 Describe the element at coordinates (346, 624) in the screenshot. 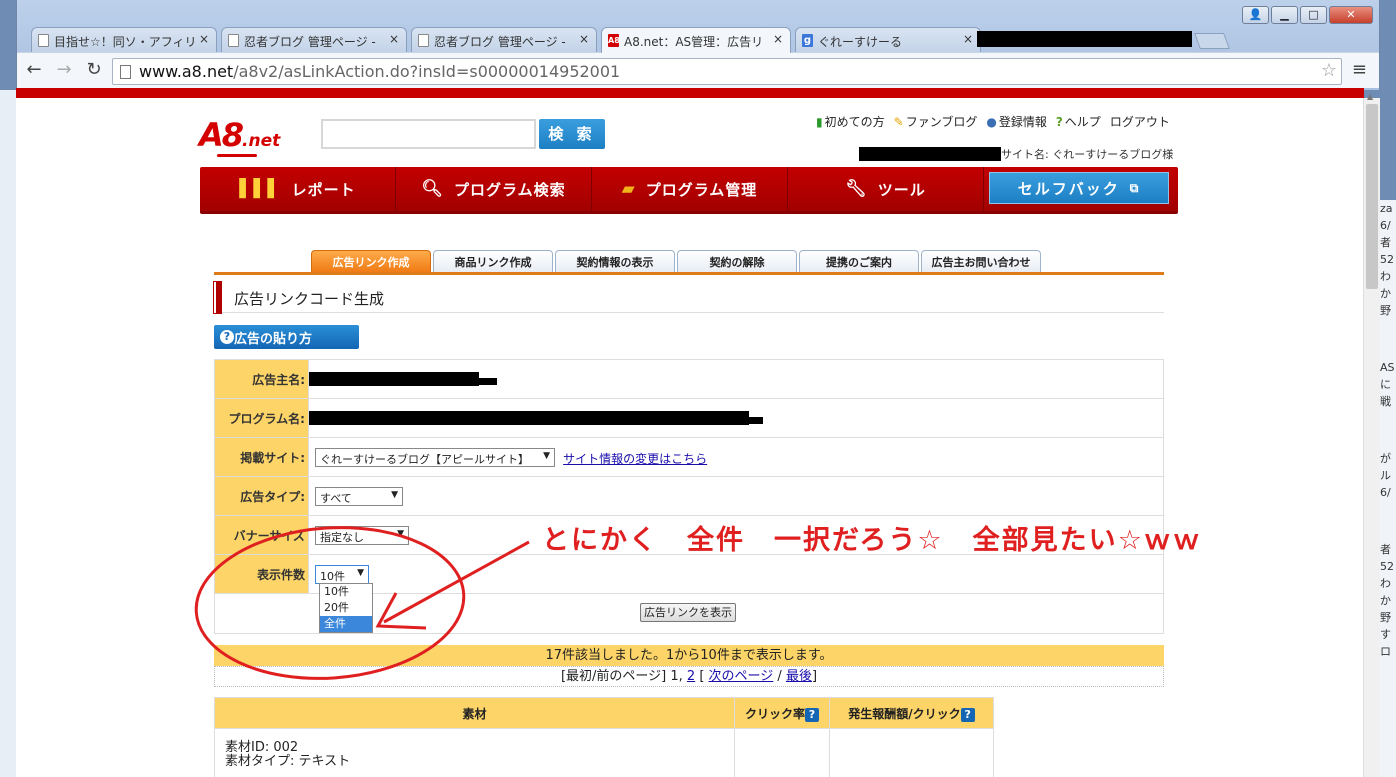

I see `dropdown-option-highlighted: 全件` at that location.